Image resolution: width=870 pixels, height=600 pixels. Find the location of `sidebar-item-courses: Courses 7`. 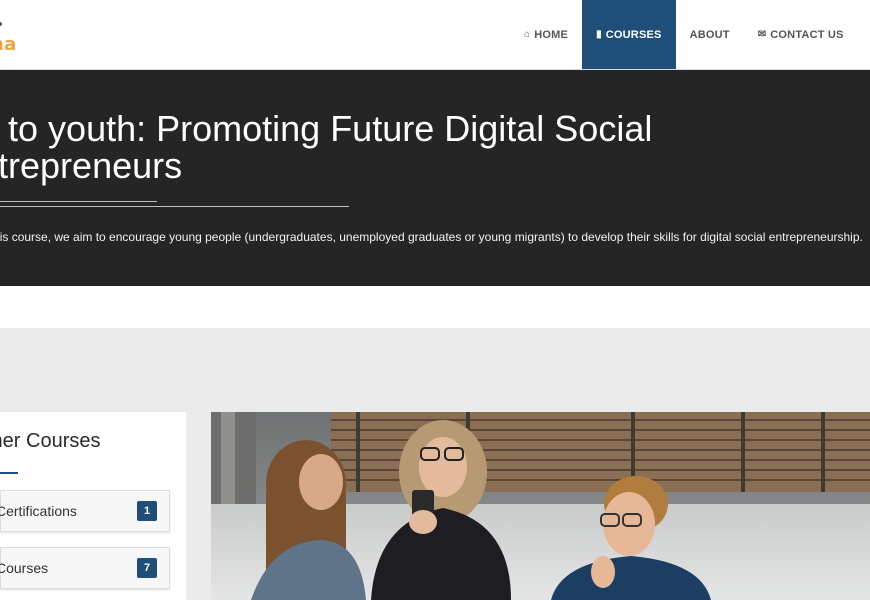

sidebar-item-courses: Courses 7 is located at coordinates (85, 568).